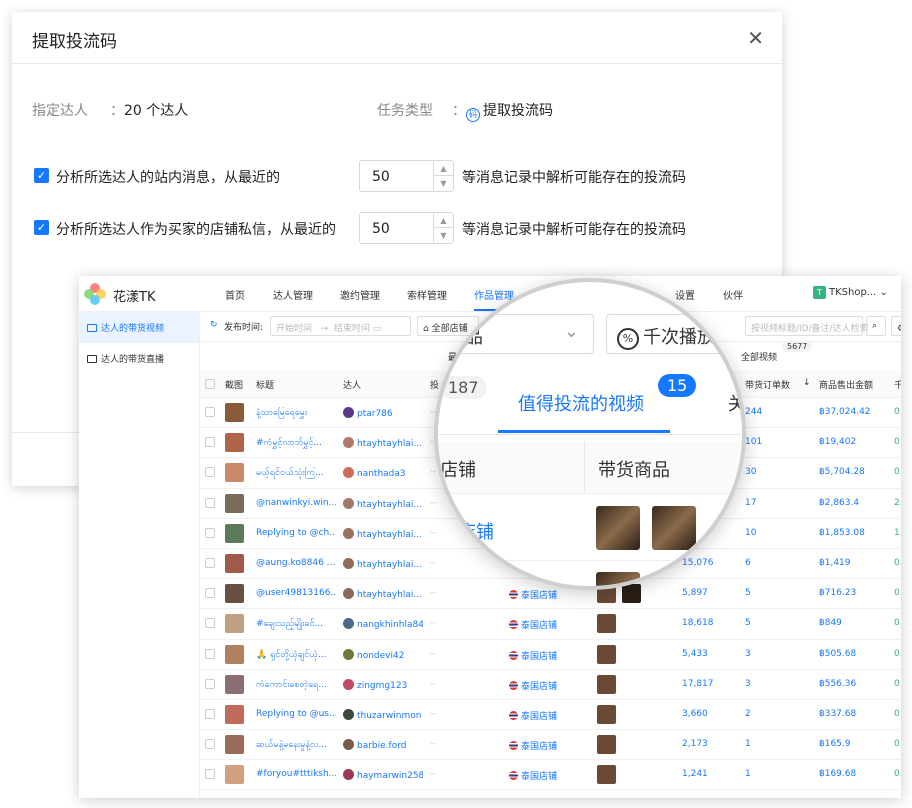 Image resolution: width=912 pixels, height=808 pixels. Describe the element at coordinates (467, 531) in the screenshot. I see `shop-value: 国店铺` at that location.